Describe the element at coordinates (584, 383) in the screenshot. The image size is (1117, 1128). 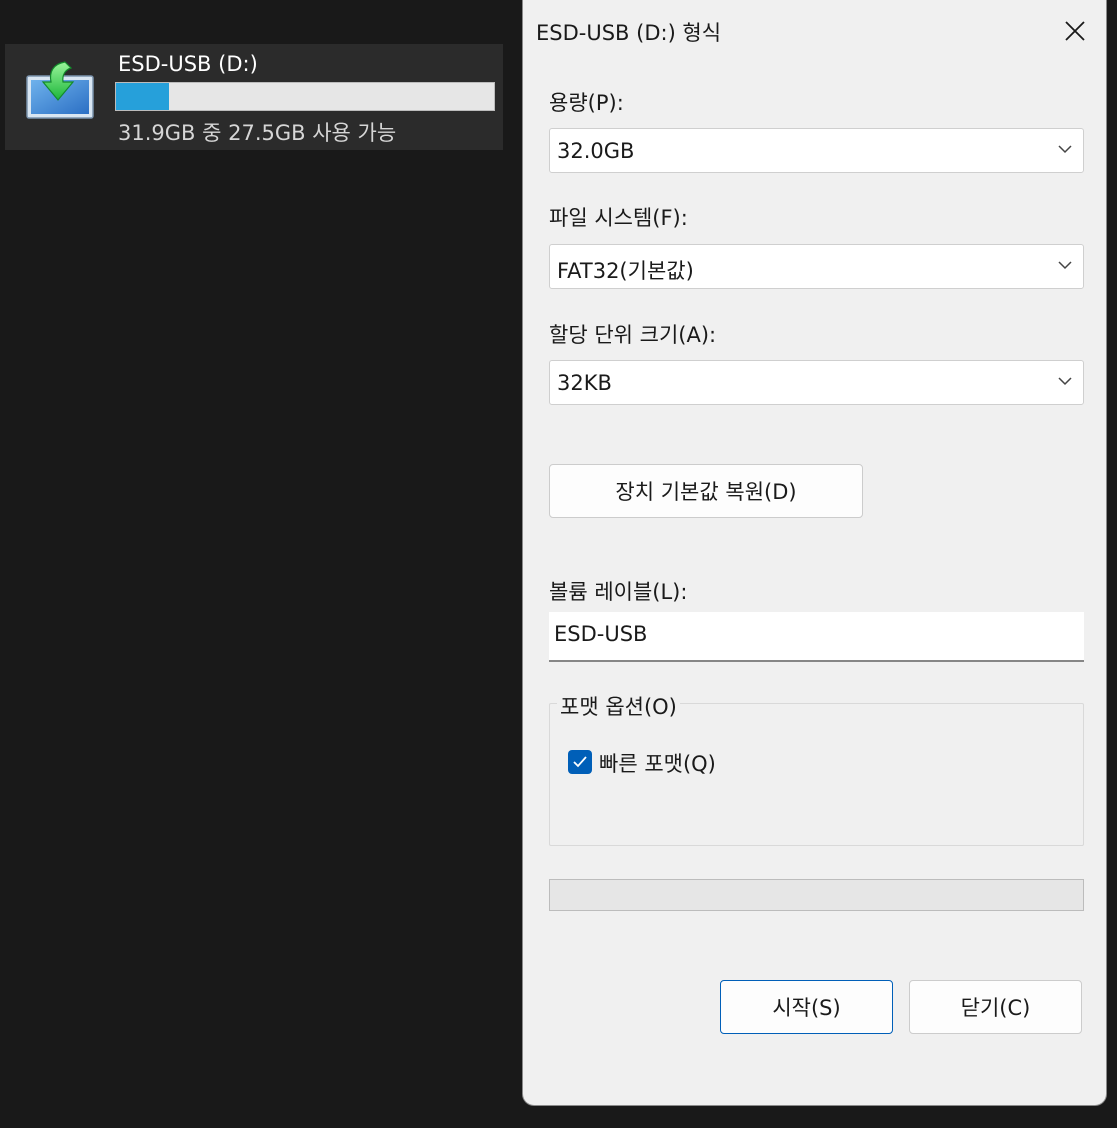
I see `allocation-unit-value: 32KB` at that location.